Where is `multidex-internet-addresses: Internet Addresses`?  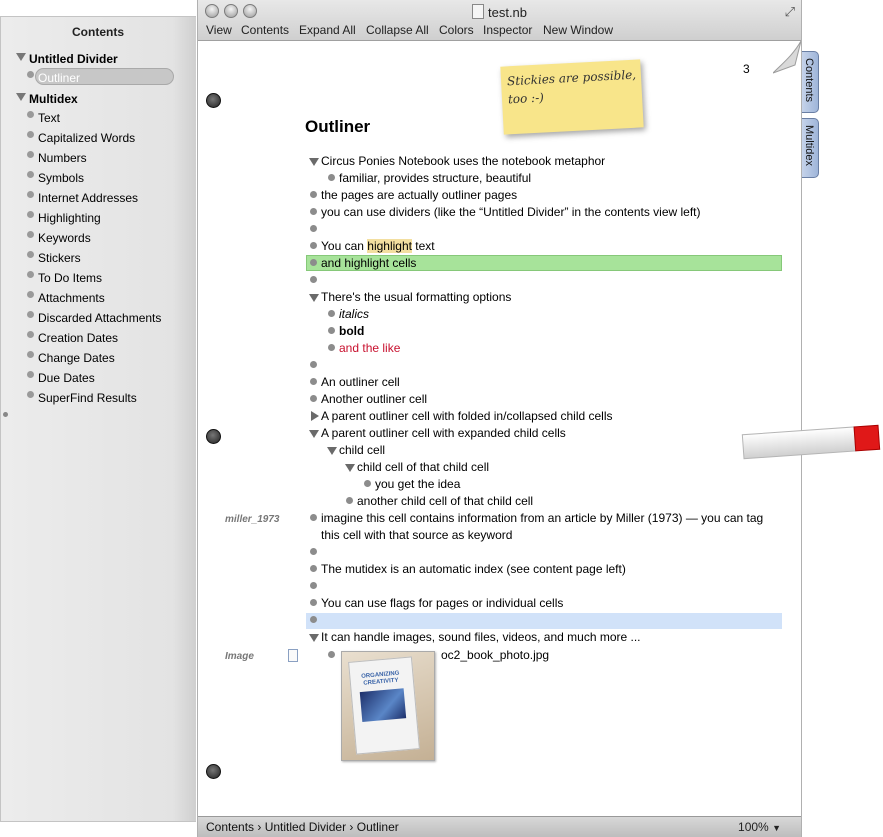
multidex-internet-addresses: Internet Addresses is located at coordinates (88, 198).